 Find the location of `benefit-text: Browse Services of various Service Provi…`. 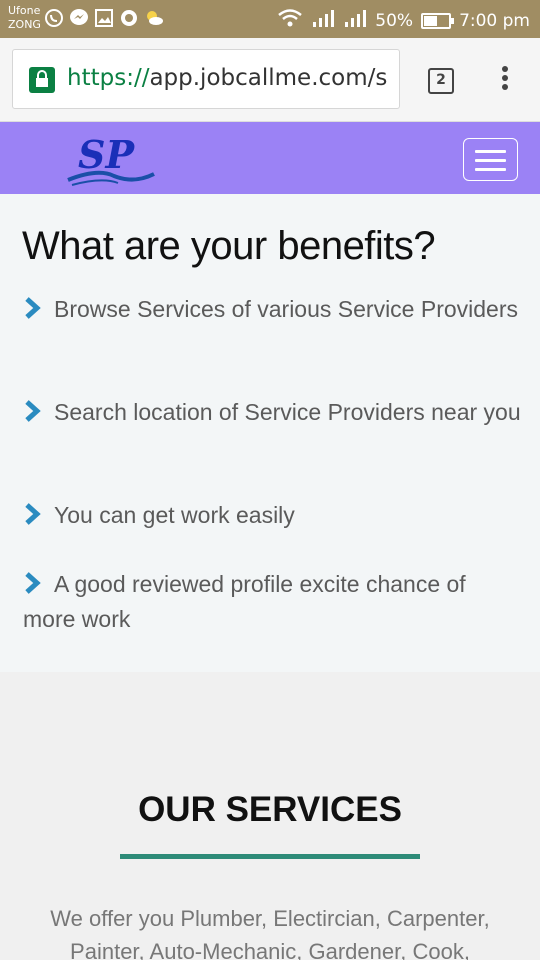

benefit-text: Browse Services of various Service Provi… is located at coordinates (286, 309).